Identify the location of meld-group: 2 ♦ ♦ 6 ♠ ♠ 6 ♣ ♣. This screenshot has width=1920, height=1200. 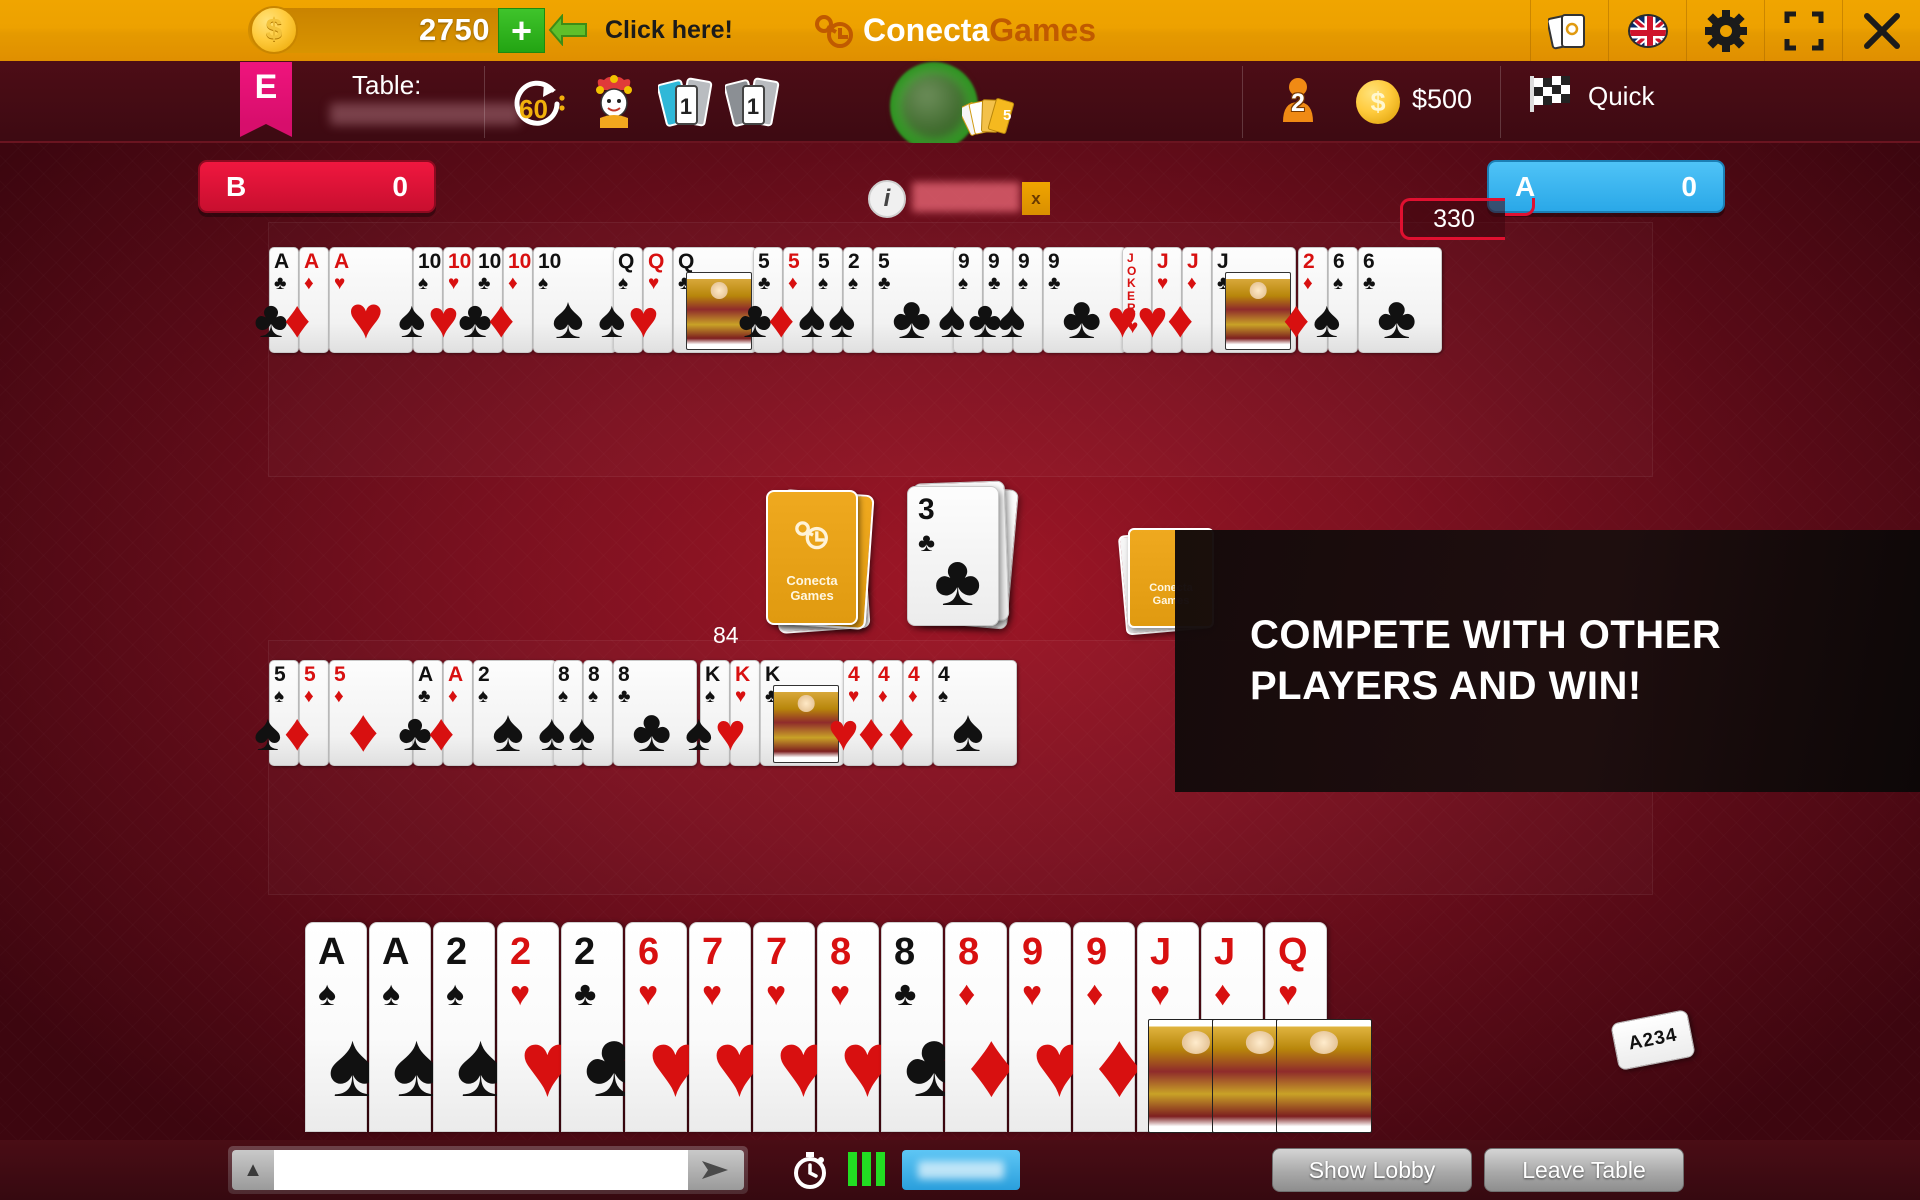
(1362, 300).